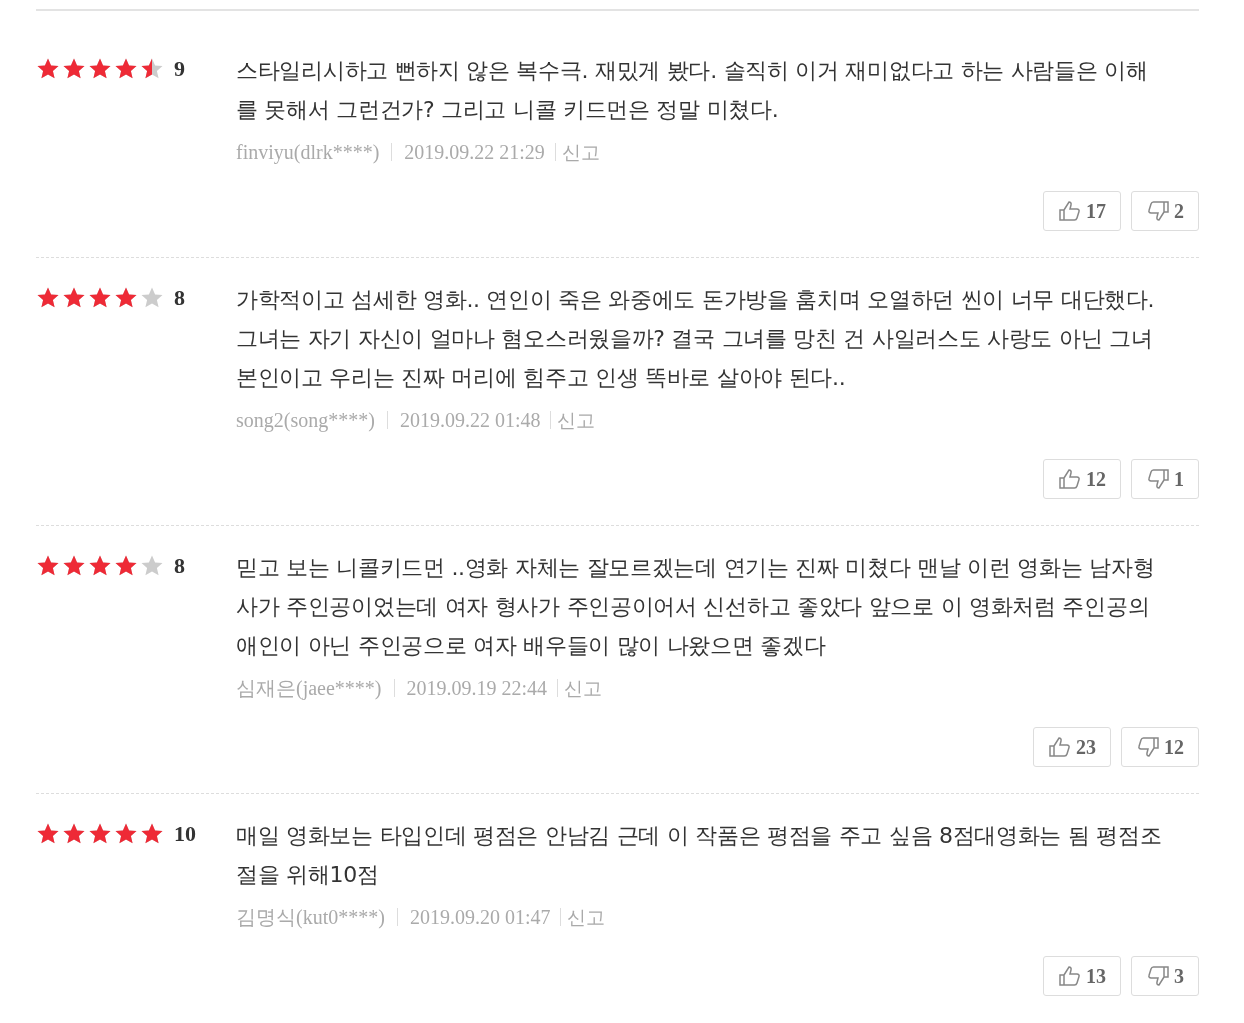 The width and height of the screenshot is (1244, 1023). Describe the element at coordinates (692, 90) in the screenshot. I see `review-text: 스타일리시하고 뻔하지 않은 복수극. 재밌게 봤다. 솔직히 이거 재미없다고 하는 사람들은 이해를 못해서 그런건가? 그리고 니콜 키드먼은 정말 미쳤다.` at that location.